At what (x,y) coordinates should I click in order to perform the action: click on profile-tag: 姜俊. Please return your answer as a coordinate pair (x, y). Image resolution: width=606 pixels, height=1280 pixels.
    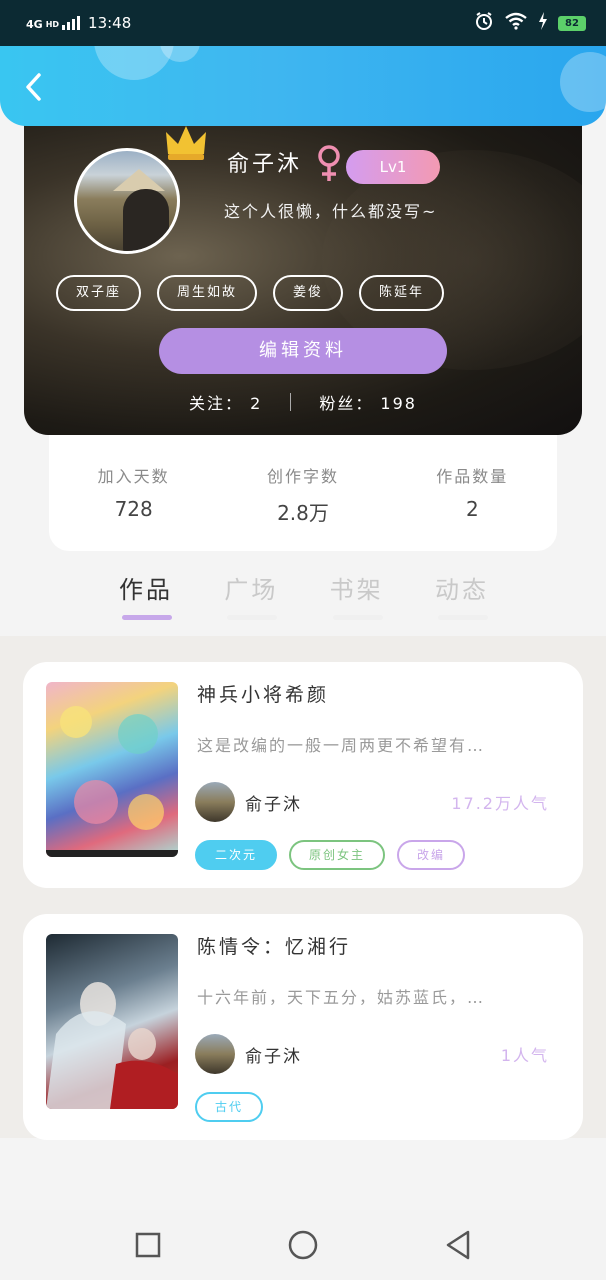
    Looking at the image, I should click on (308, 293).